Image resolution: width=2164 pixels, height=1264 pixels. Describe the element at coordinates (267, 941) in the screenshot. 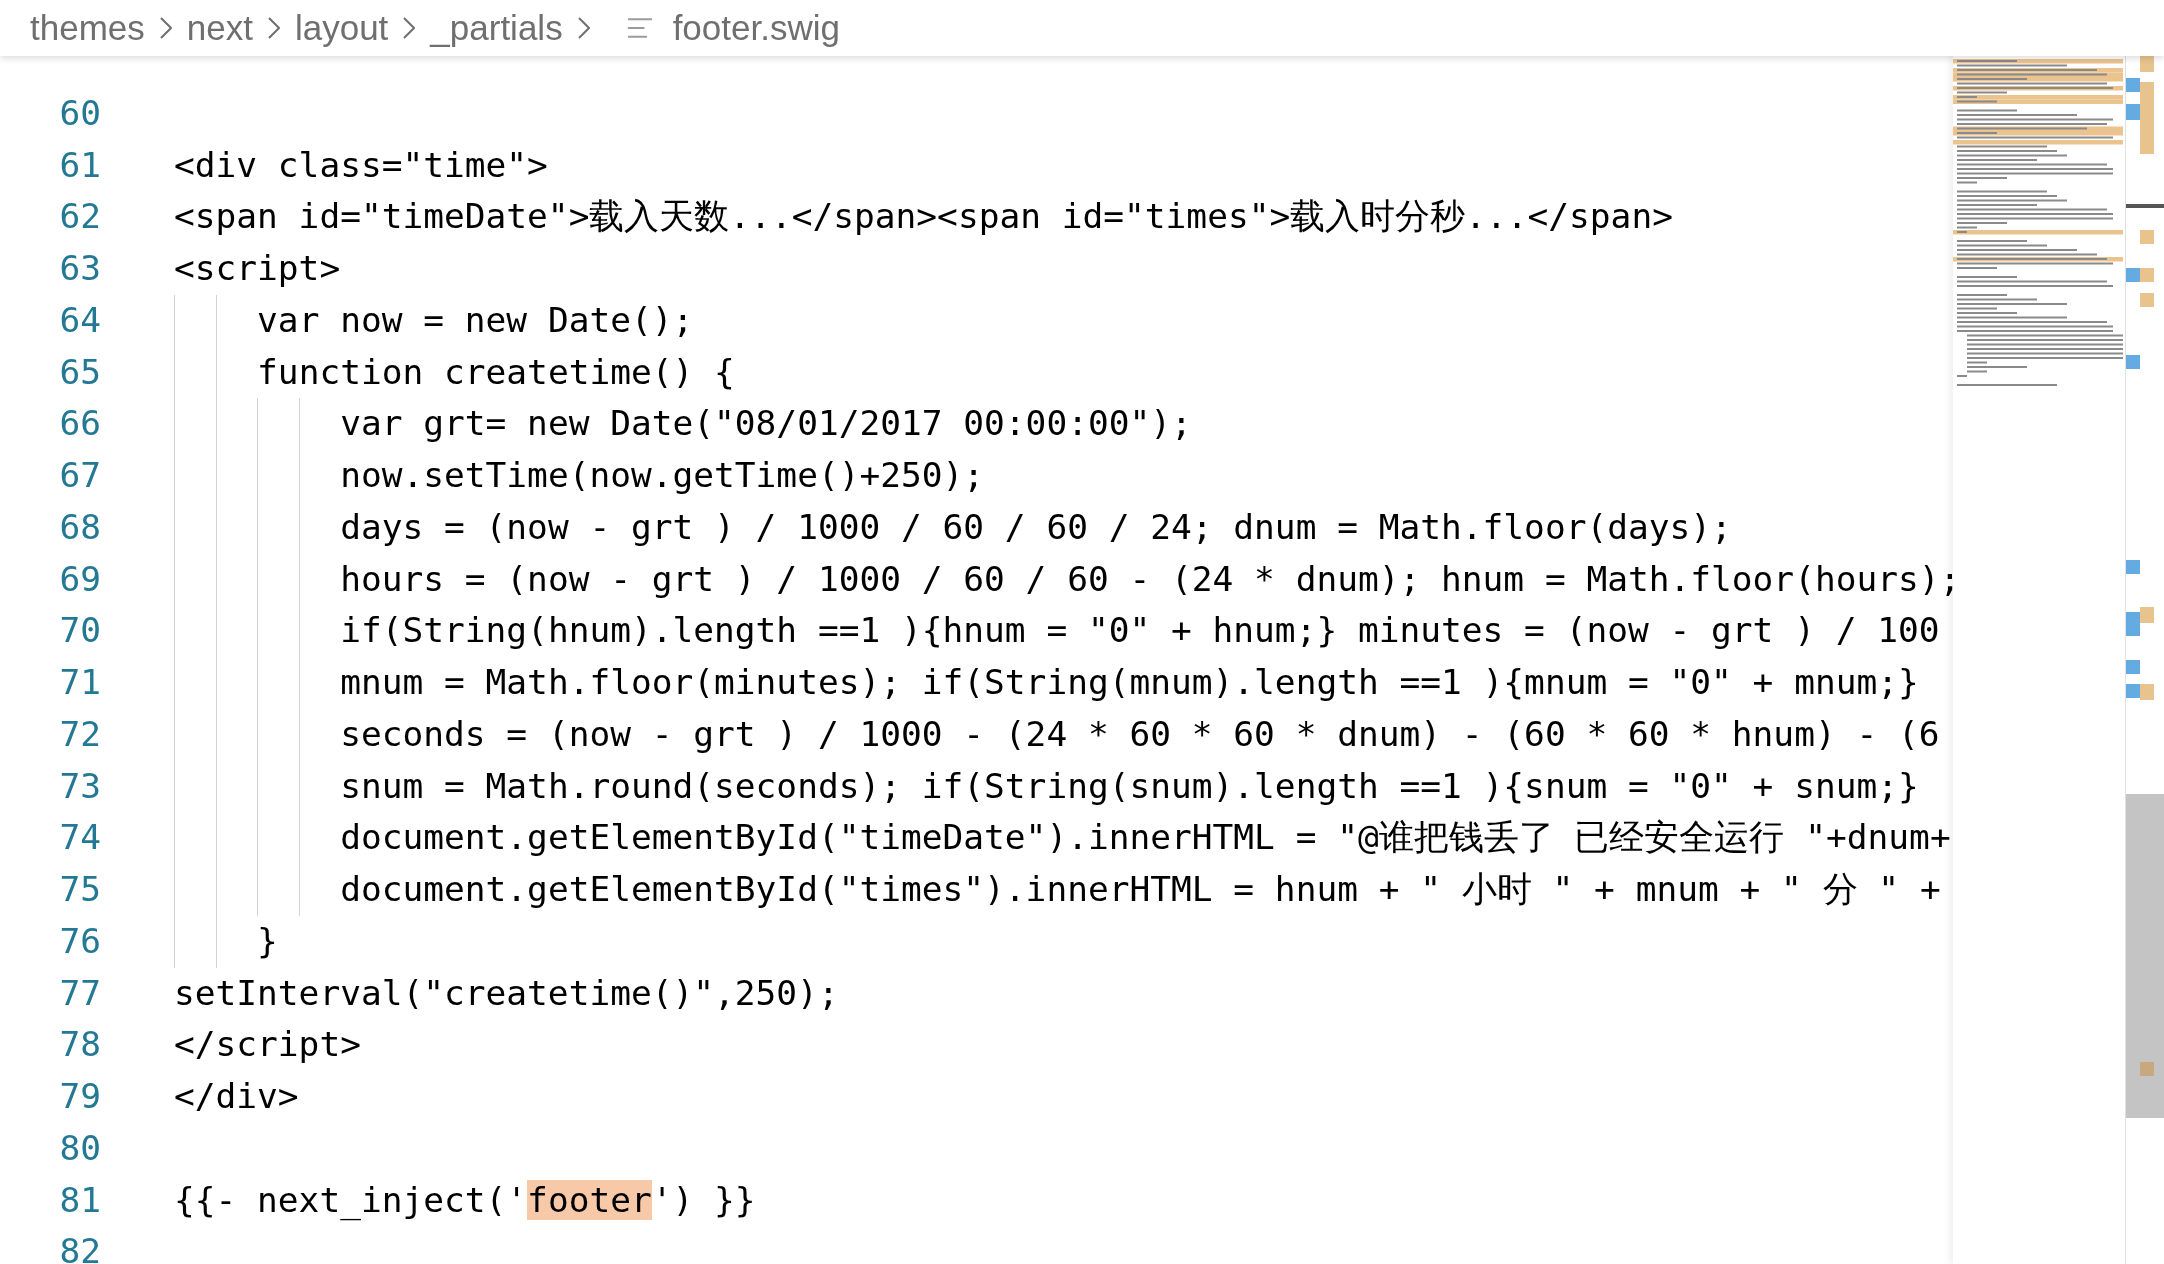

I see `code-line: }` at that location.